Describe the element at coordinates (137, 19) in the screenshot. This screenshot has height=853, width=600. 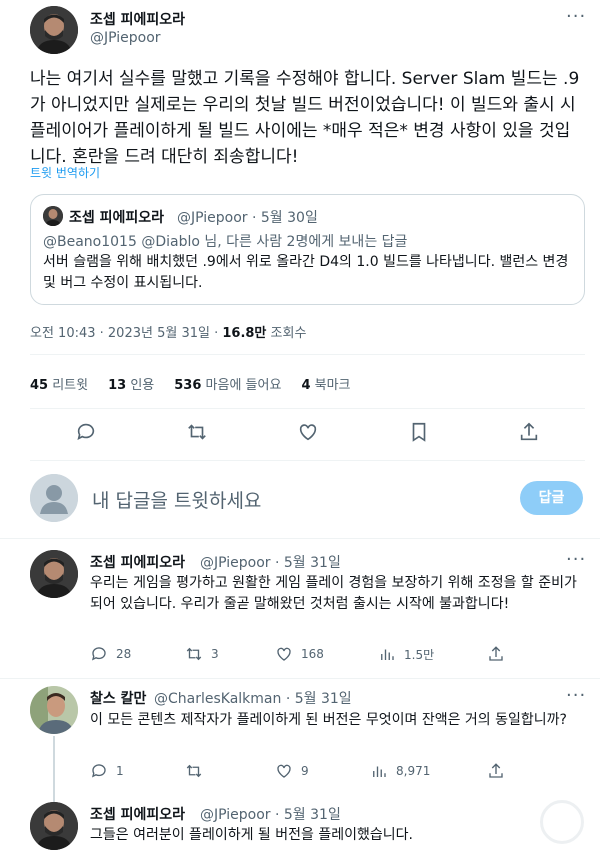
I see `author-name: 조셉 피에피오라` at that location.